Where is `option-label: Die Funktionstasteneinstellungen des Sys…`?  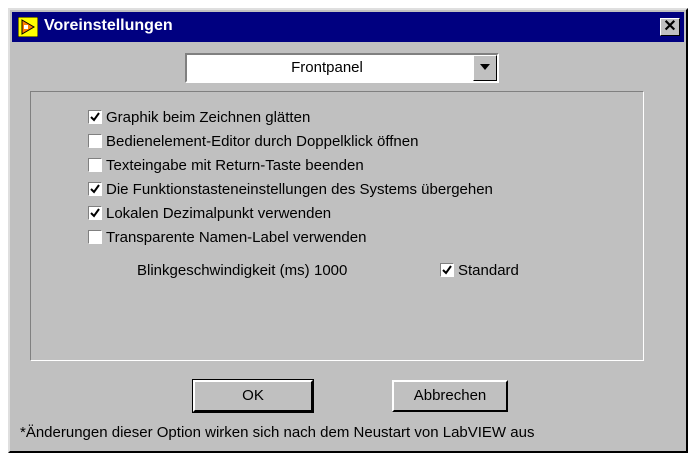 option-label: Die Funktionstasteneinstellungen des Sys… is located at coordinates (299, 189).